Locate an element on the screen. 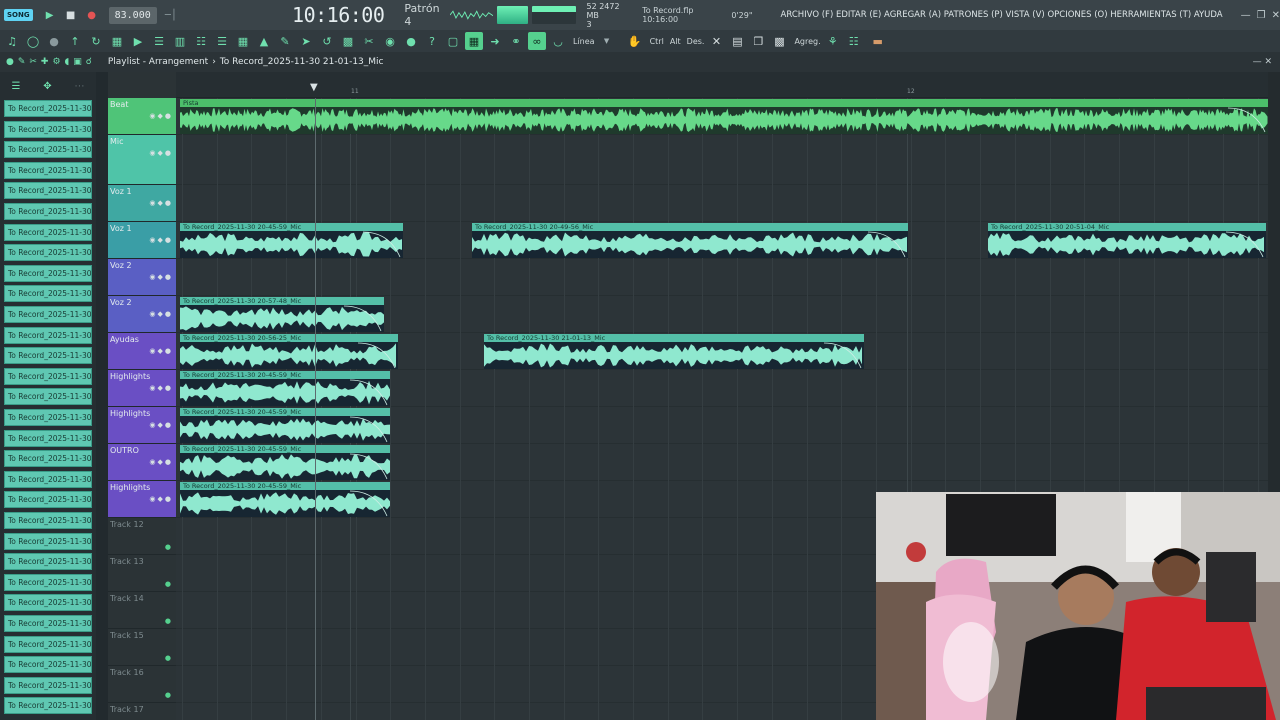 The image size is (1280, 720). audio-clip: To Record_2025-11-30 21-01-13_Mic is located at coordinates (674, 351).